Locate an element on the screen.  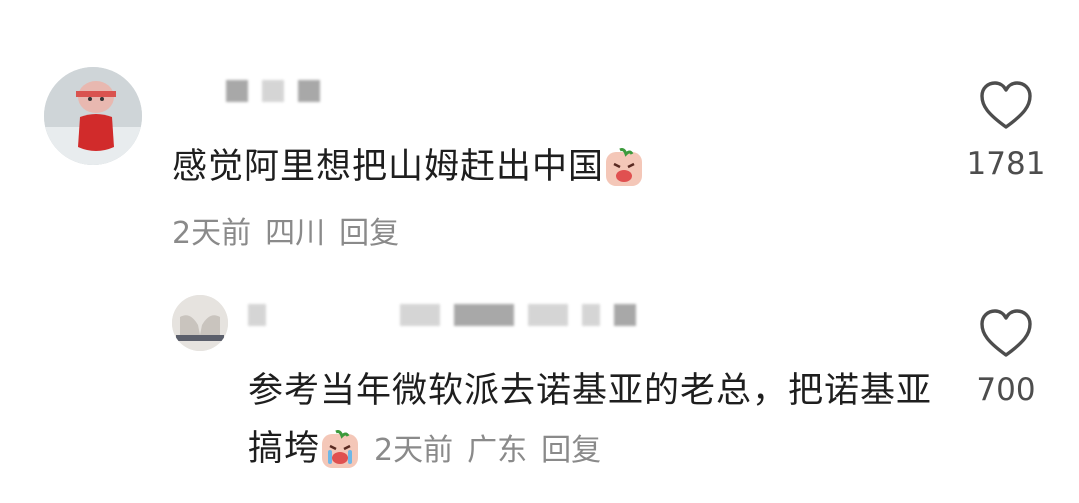
reply-like-count: 700 is located at coordinates (1006, 390).